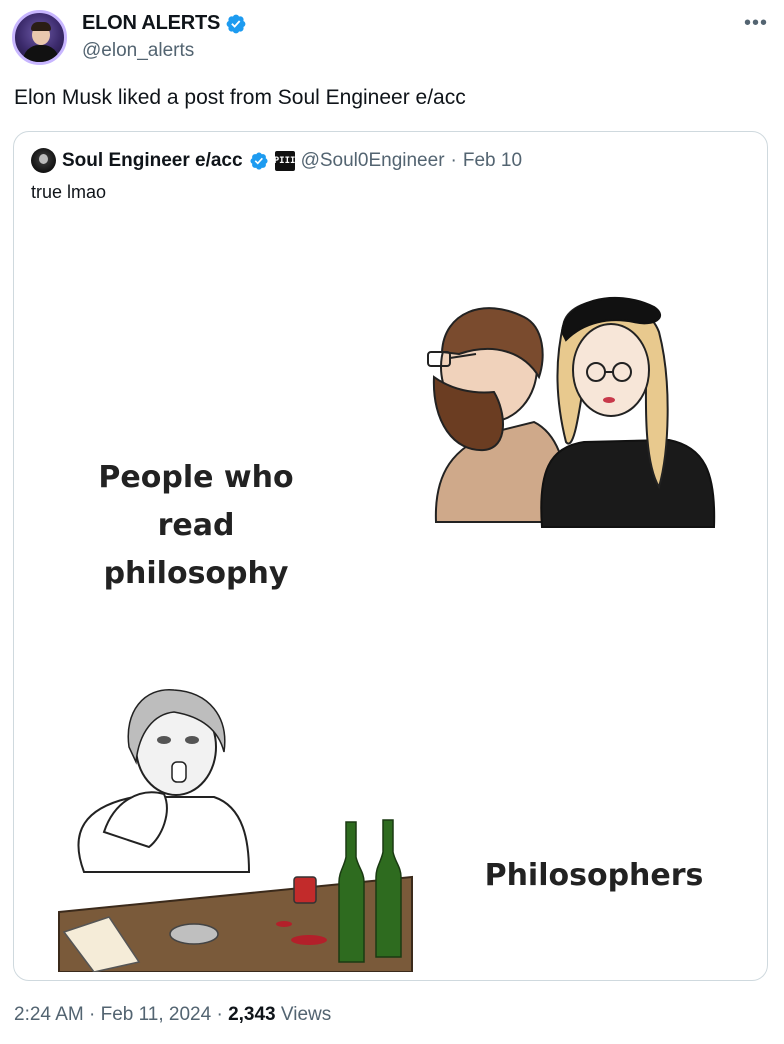  What do you see at coordinates (284, 160) in the screenshot?
I see `affiliate-badge: PIII` at bounding box center [284, 160].